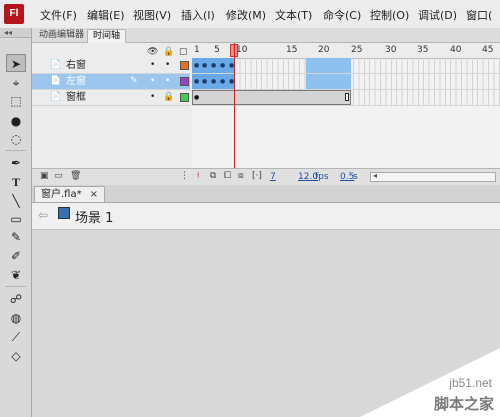  What do you see at coordinates (16, 237) in the screenshot?
I see `pencil-tool-icon: ✎` at bounding box center [16, 237].